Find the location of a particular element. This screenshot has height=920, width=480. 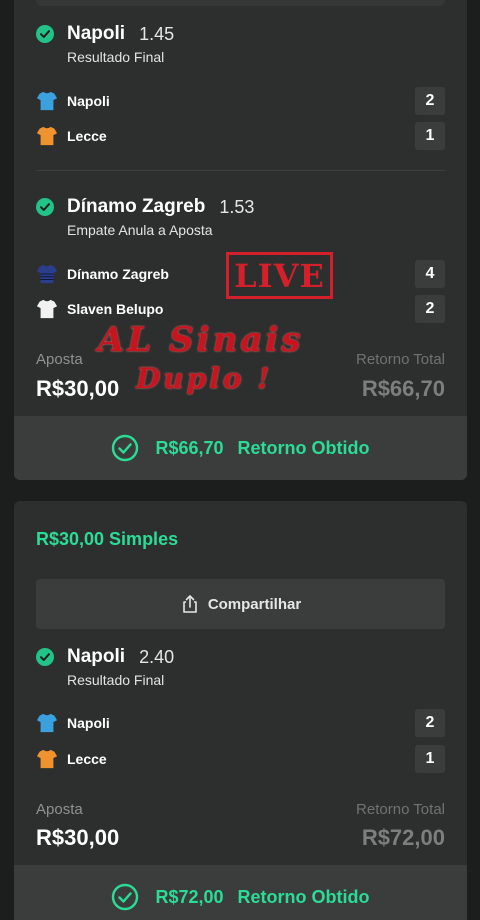

selection-odds: 1.45 is located at coordinates (157, 33).